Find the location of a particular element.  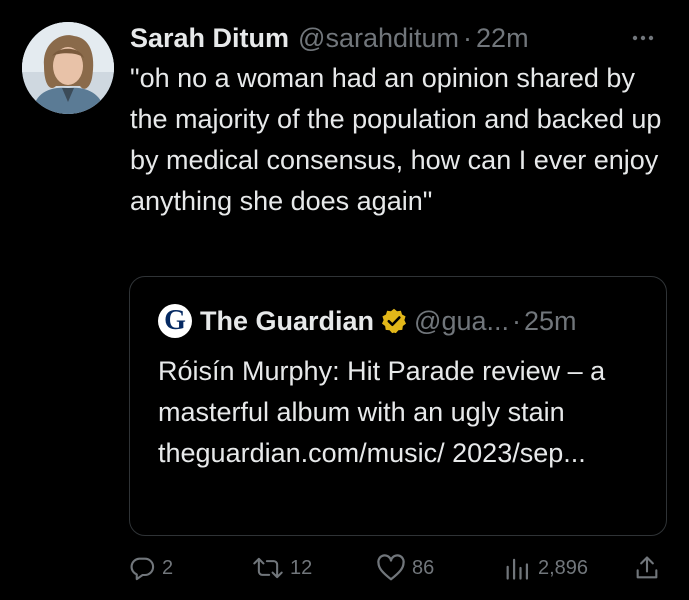

quoted-timestamp: 25m is located at coordinates (550, 321).